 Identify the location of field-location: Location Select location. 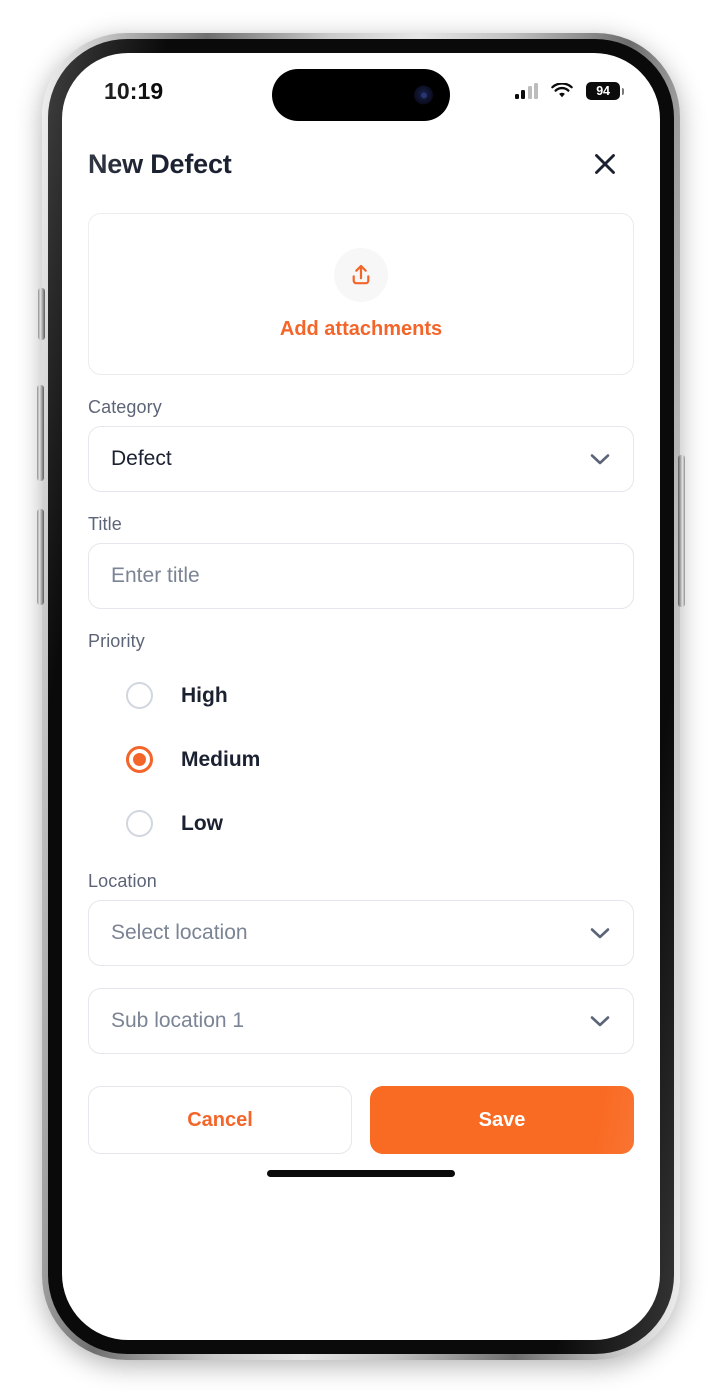
(361, 918).